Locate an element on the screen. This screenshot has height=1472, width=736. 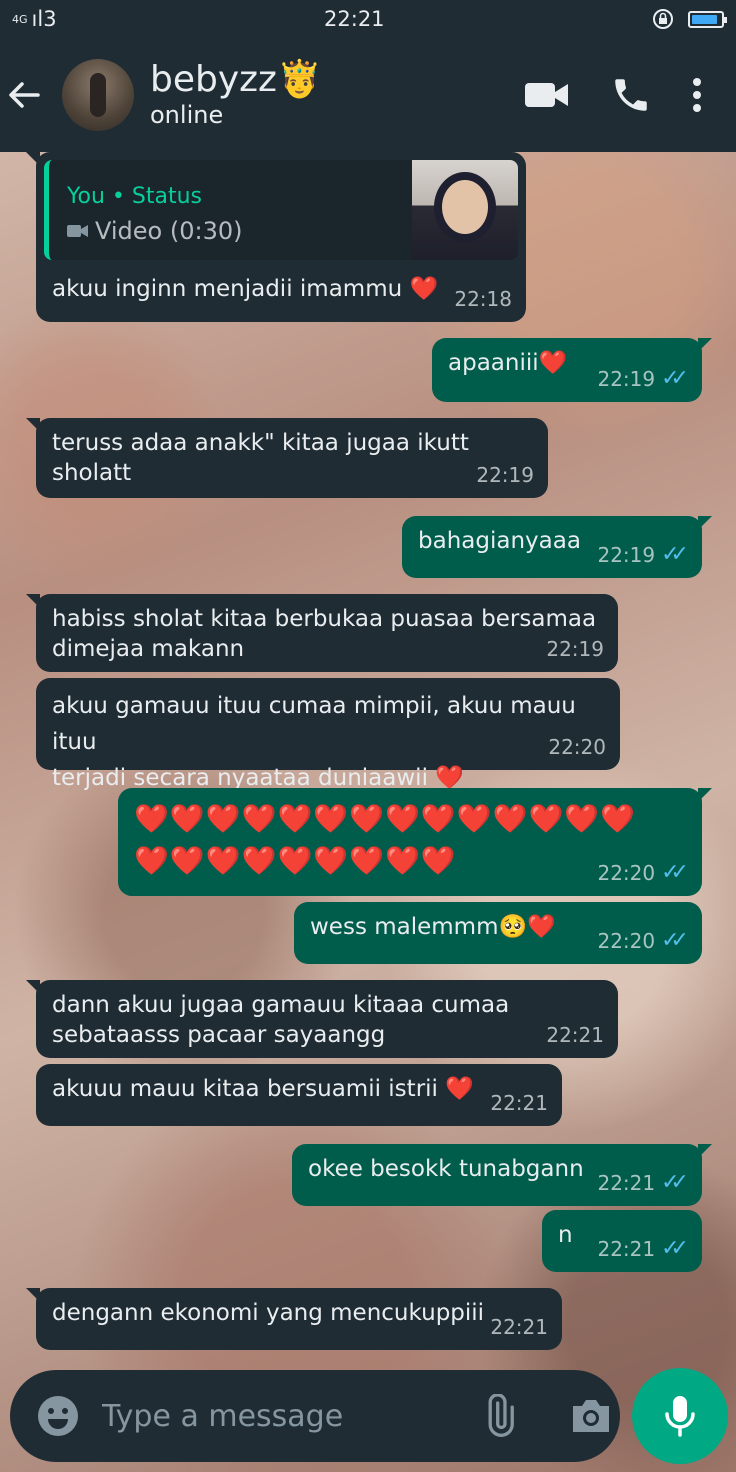
camera-icon is located at coordinates (591, 1416).